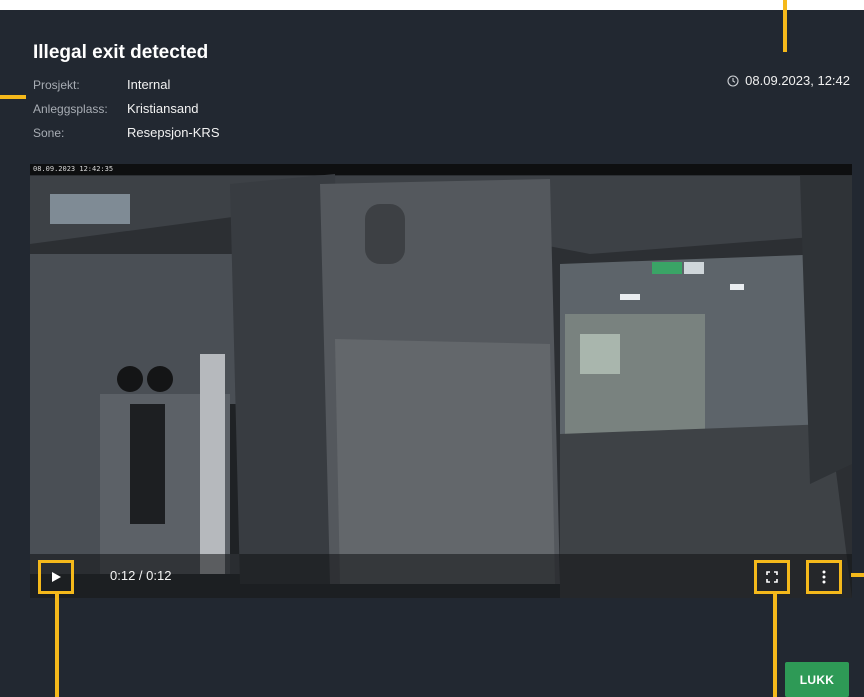 The image size is (864, 697). I want to click on callout-line-fullscreen, so click(775, 645).